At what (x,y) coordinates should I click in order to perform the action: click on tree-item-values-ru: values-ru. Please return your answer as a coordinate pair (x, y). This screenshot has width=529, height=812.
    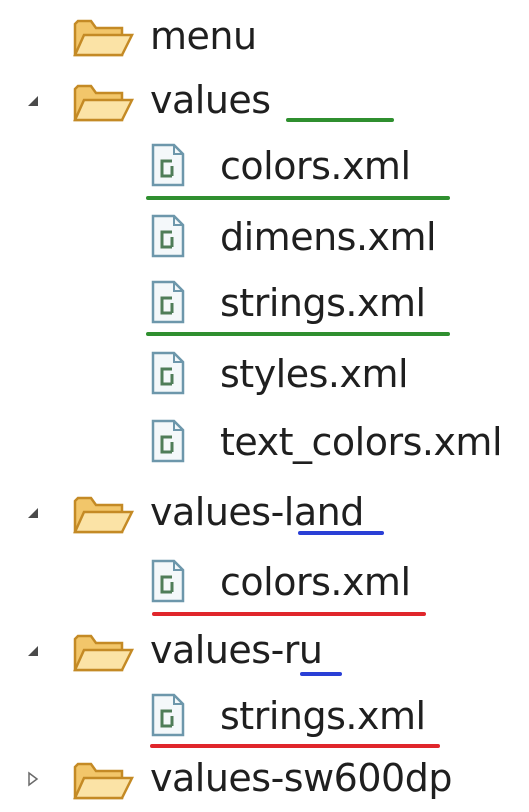
    Looking at the image, I should click on (264, 652).